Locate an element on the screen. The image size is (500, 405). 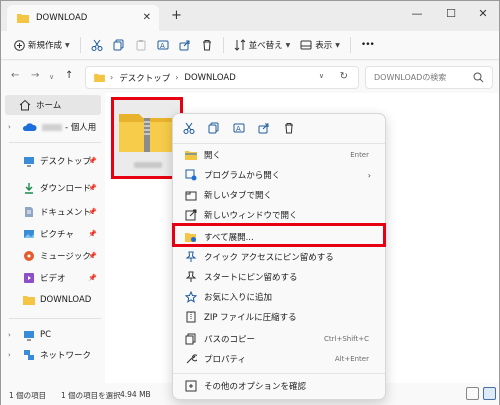
menu-divider is located at coordinates (279, 143).